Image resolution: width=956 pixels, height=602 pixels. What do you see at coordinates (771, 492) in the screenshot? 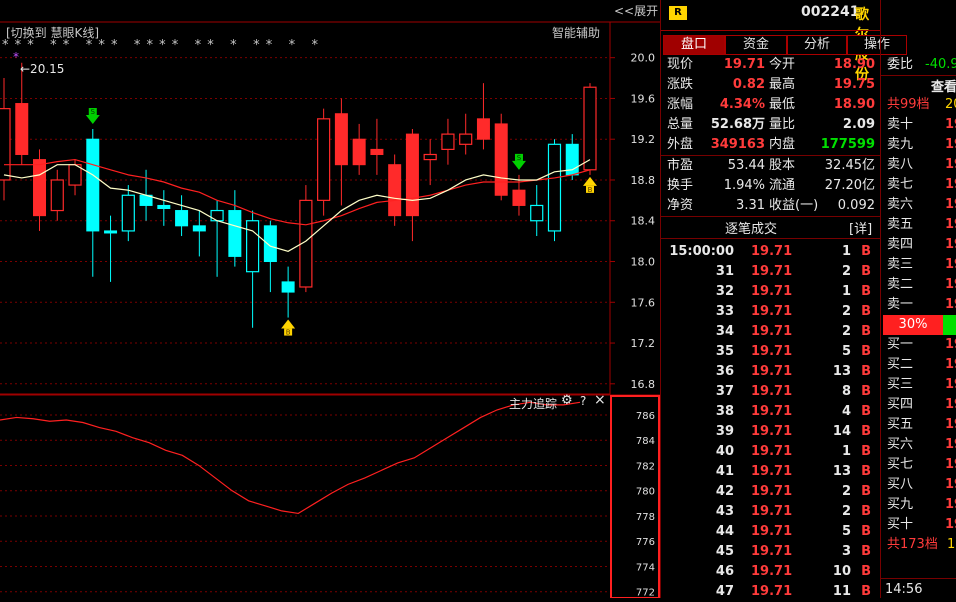
I see `tick-row: 42 19.71 2 B` at bounding box center [771, 492].